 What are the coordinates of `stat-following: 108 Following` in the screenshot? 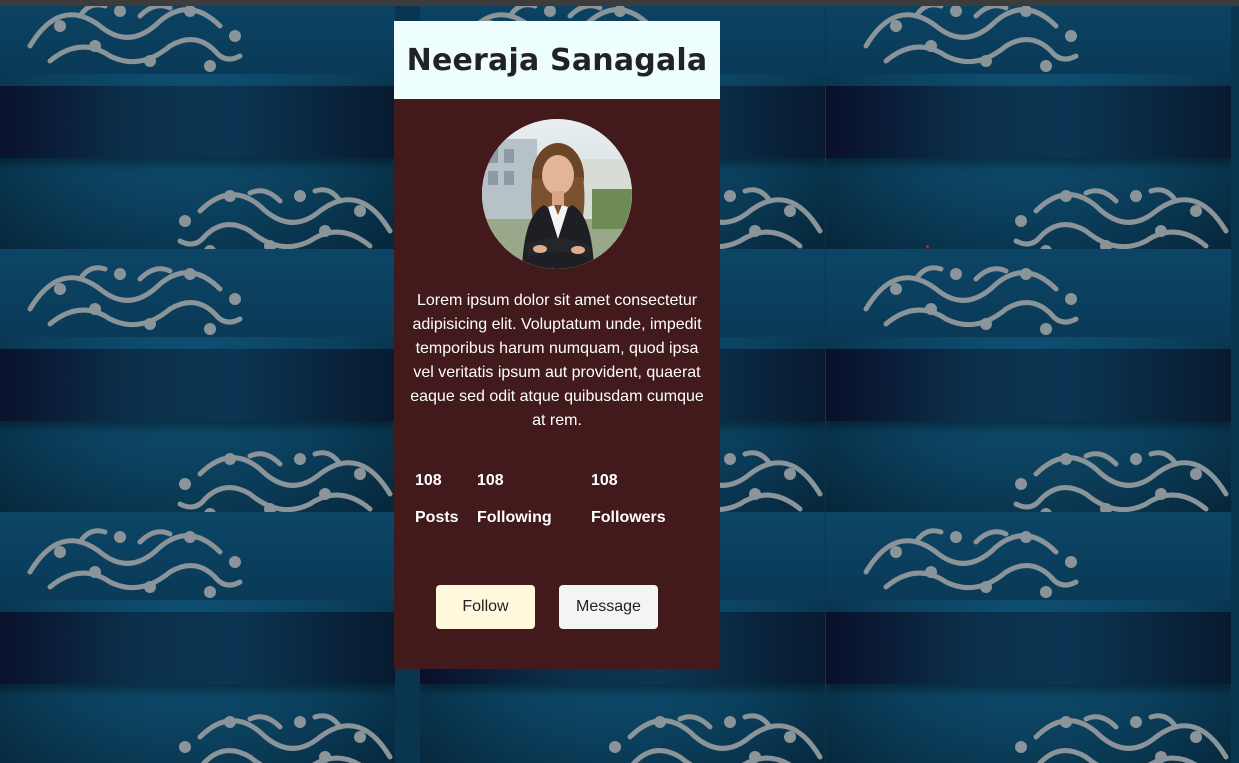 It's located at (514, 499).